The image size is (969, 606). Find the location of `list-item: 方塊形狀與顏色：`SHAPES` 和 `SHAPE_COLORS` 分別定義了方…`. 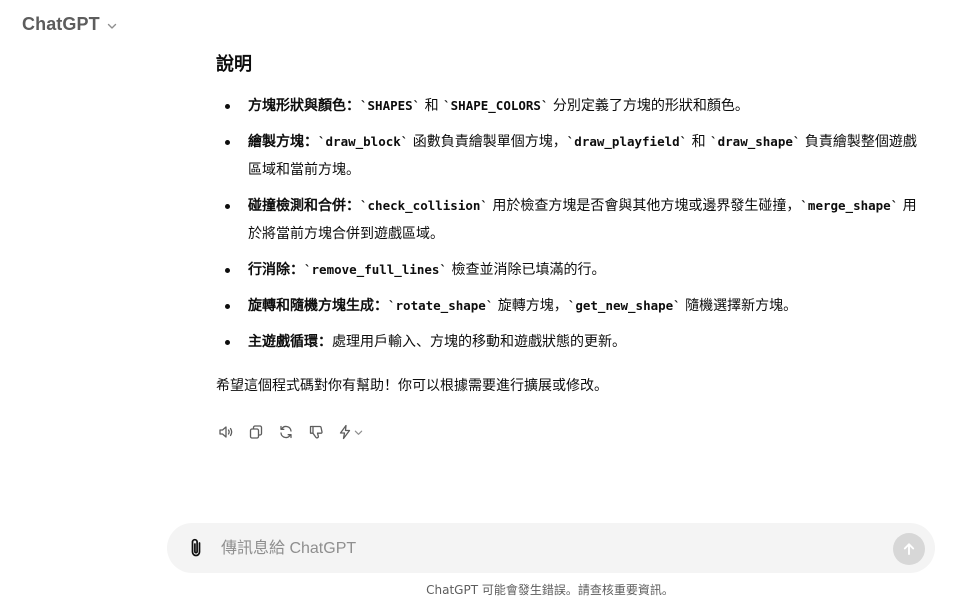

list-item: 方塊形狀與顏色：`SHAPES` 和 `SHAPE_COLORS` 分別定義了方… is located at coordinates (572, 106).